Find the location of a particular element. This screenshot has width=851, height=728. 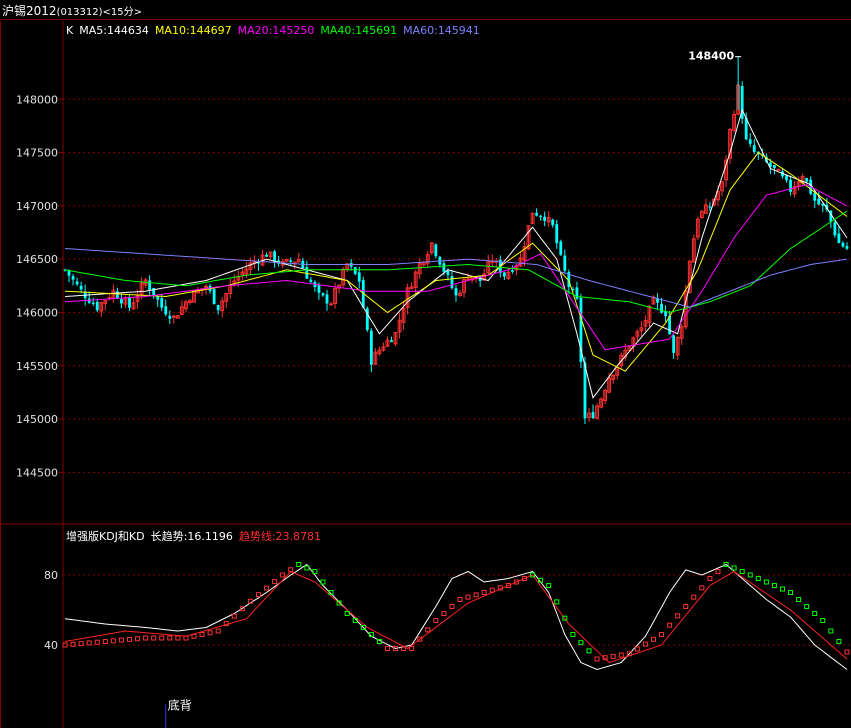

kdj-series-K is located at coordinates (456, 617).